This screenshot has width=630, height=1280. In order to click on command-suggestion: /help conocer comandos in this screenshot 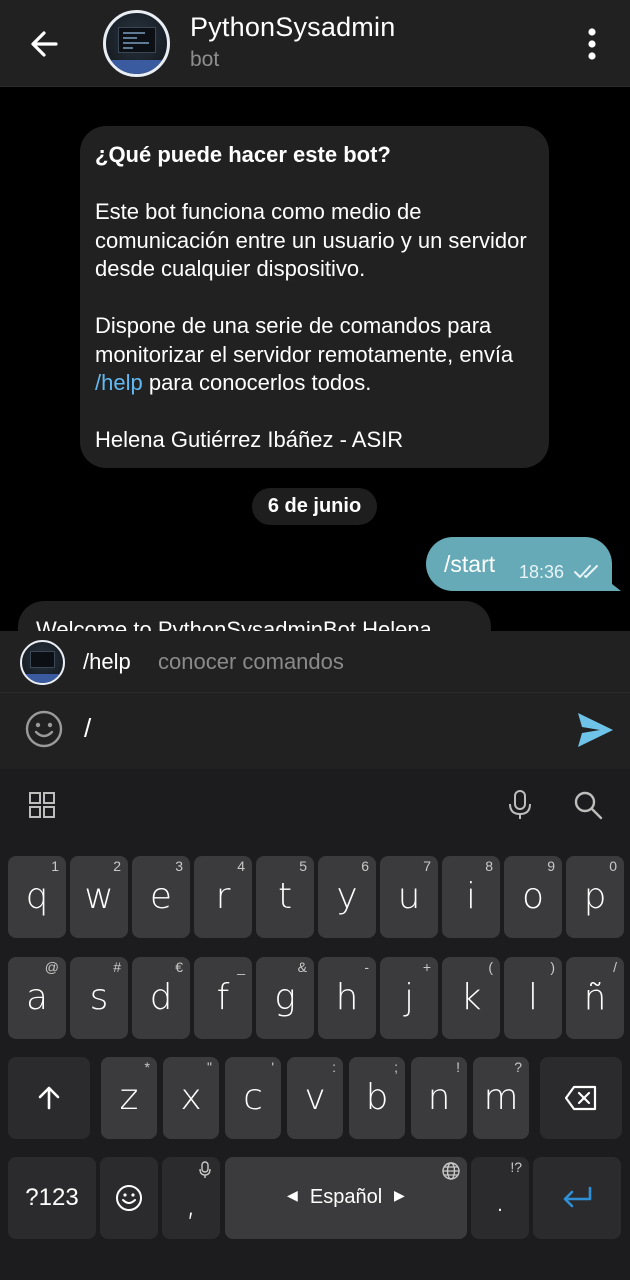, I will do `click(315, 662)`.